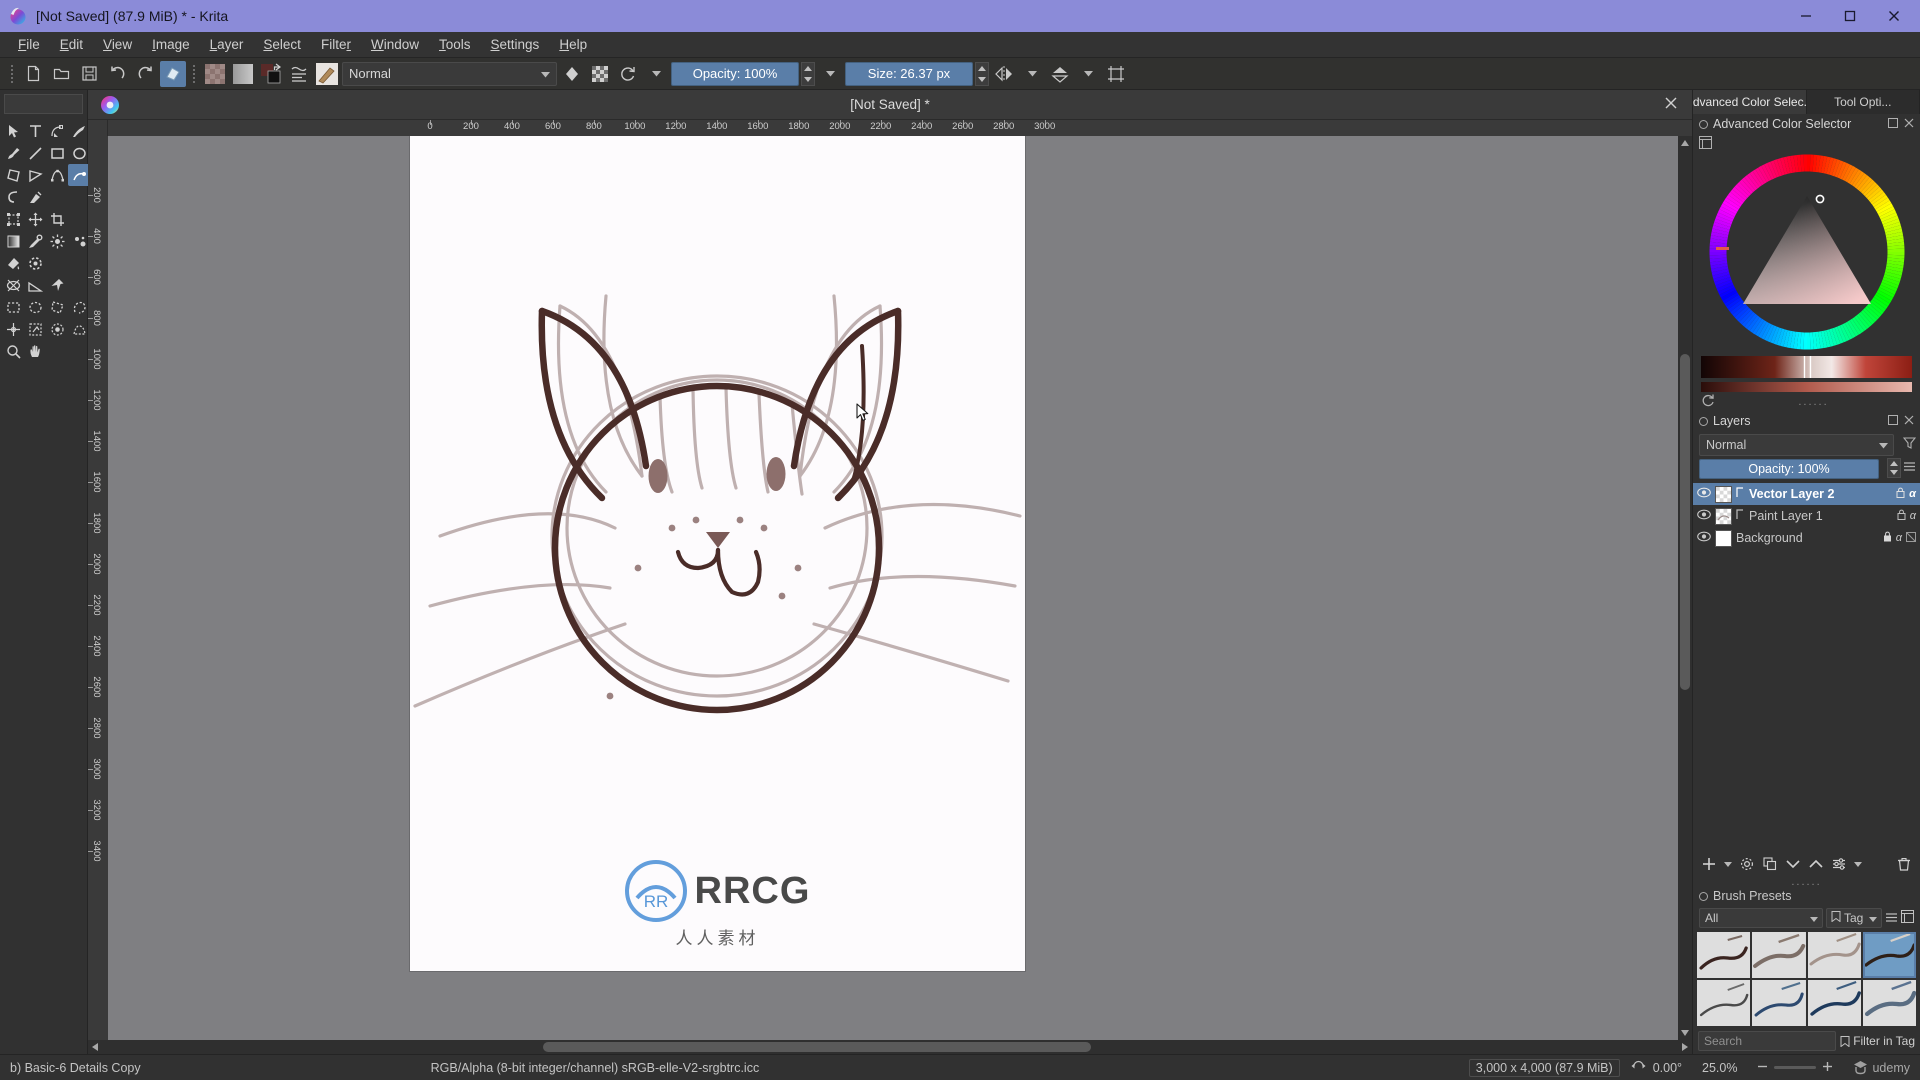 This screenshot has width=1920, height=1080. What do you see at coordinates (1761, 918) in the screenshot?
I see `brush-preset-filter-combobox: All` at bounding box center [1761, 918].